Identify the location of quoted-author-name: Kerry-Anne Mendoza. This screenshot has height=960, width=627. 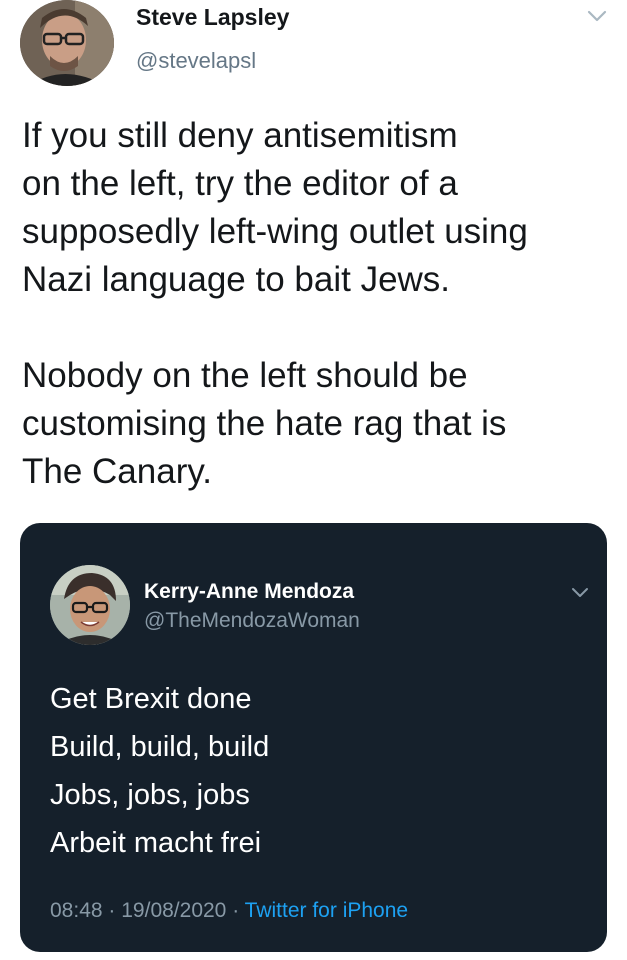
(249, 592).